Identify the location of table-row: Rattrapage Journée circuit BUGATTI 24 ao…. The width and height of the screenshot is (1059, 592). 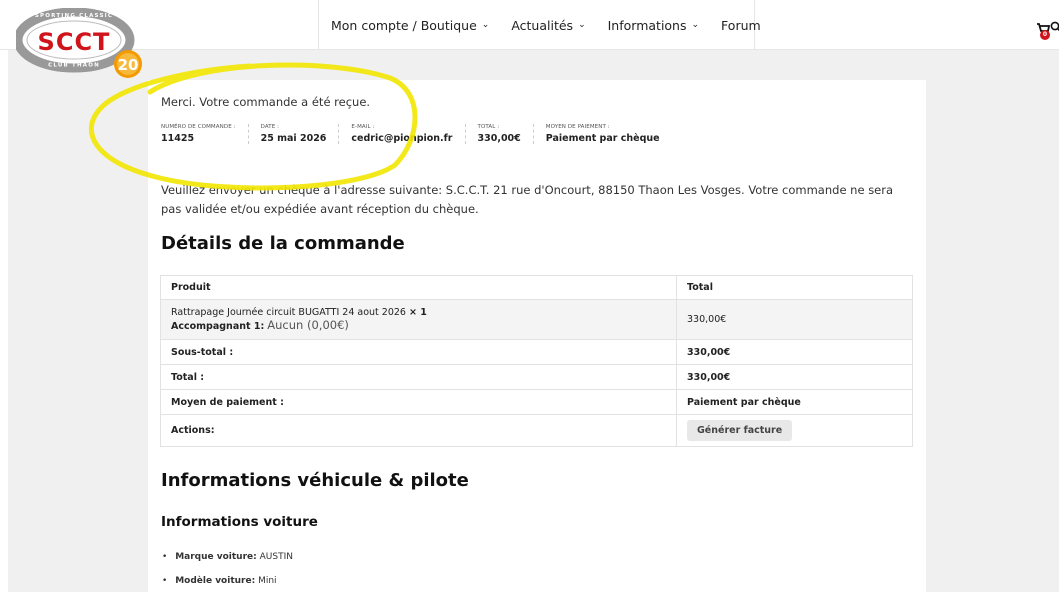
(536, 319).